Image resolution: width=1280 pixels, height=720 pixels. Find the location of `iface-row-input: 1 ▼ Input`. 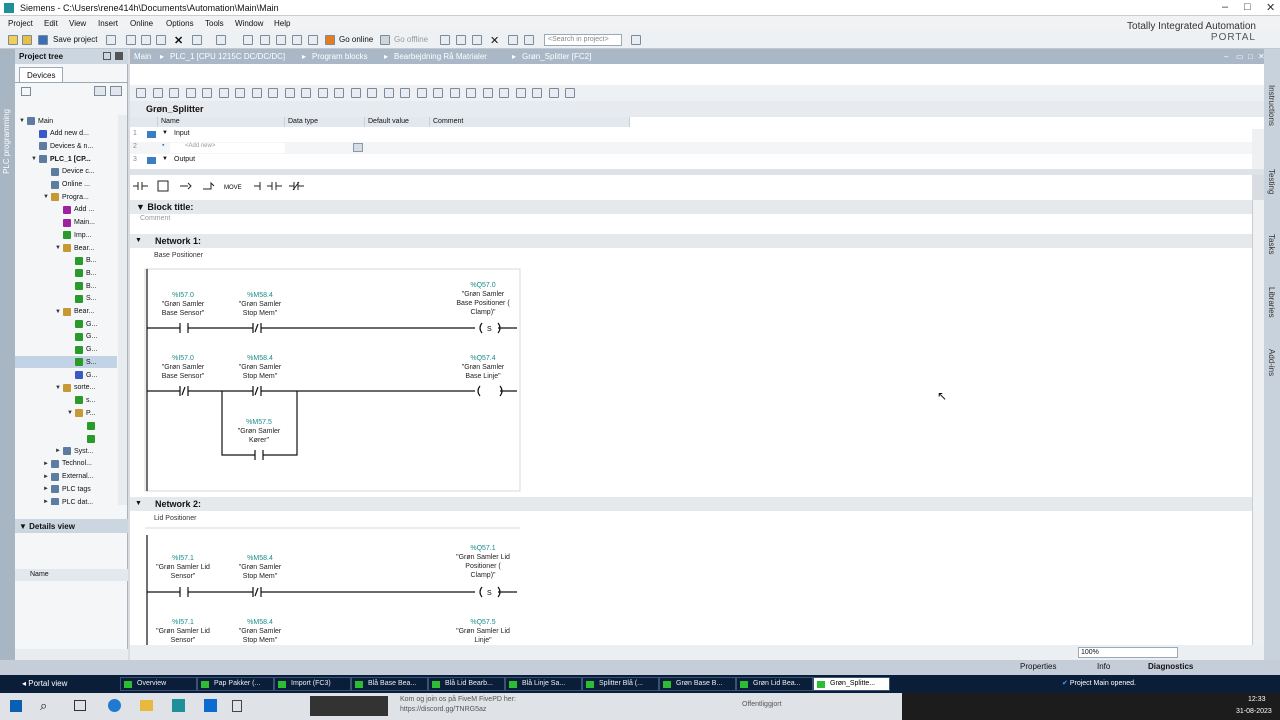

iface-row-input: 1 ▼ Input is located at coordinates (697, 135).